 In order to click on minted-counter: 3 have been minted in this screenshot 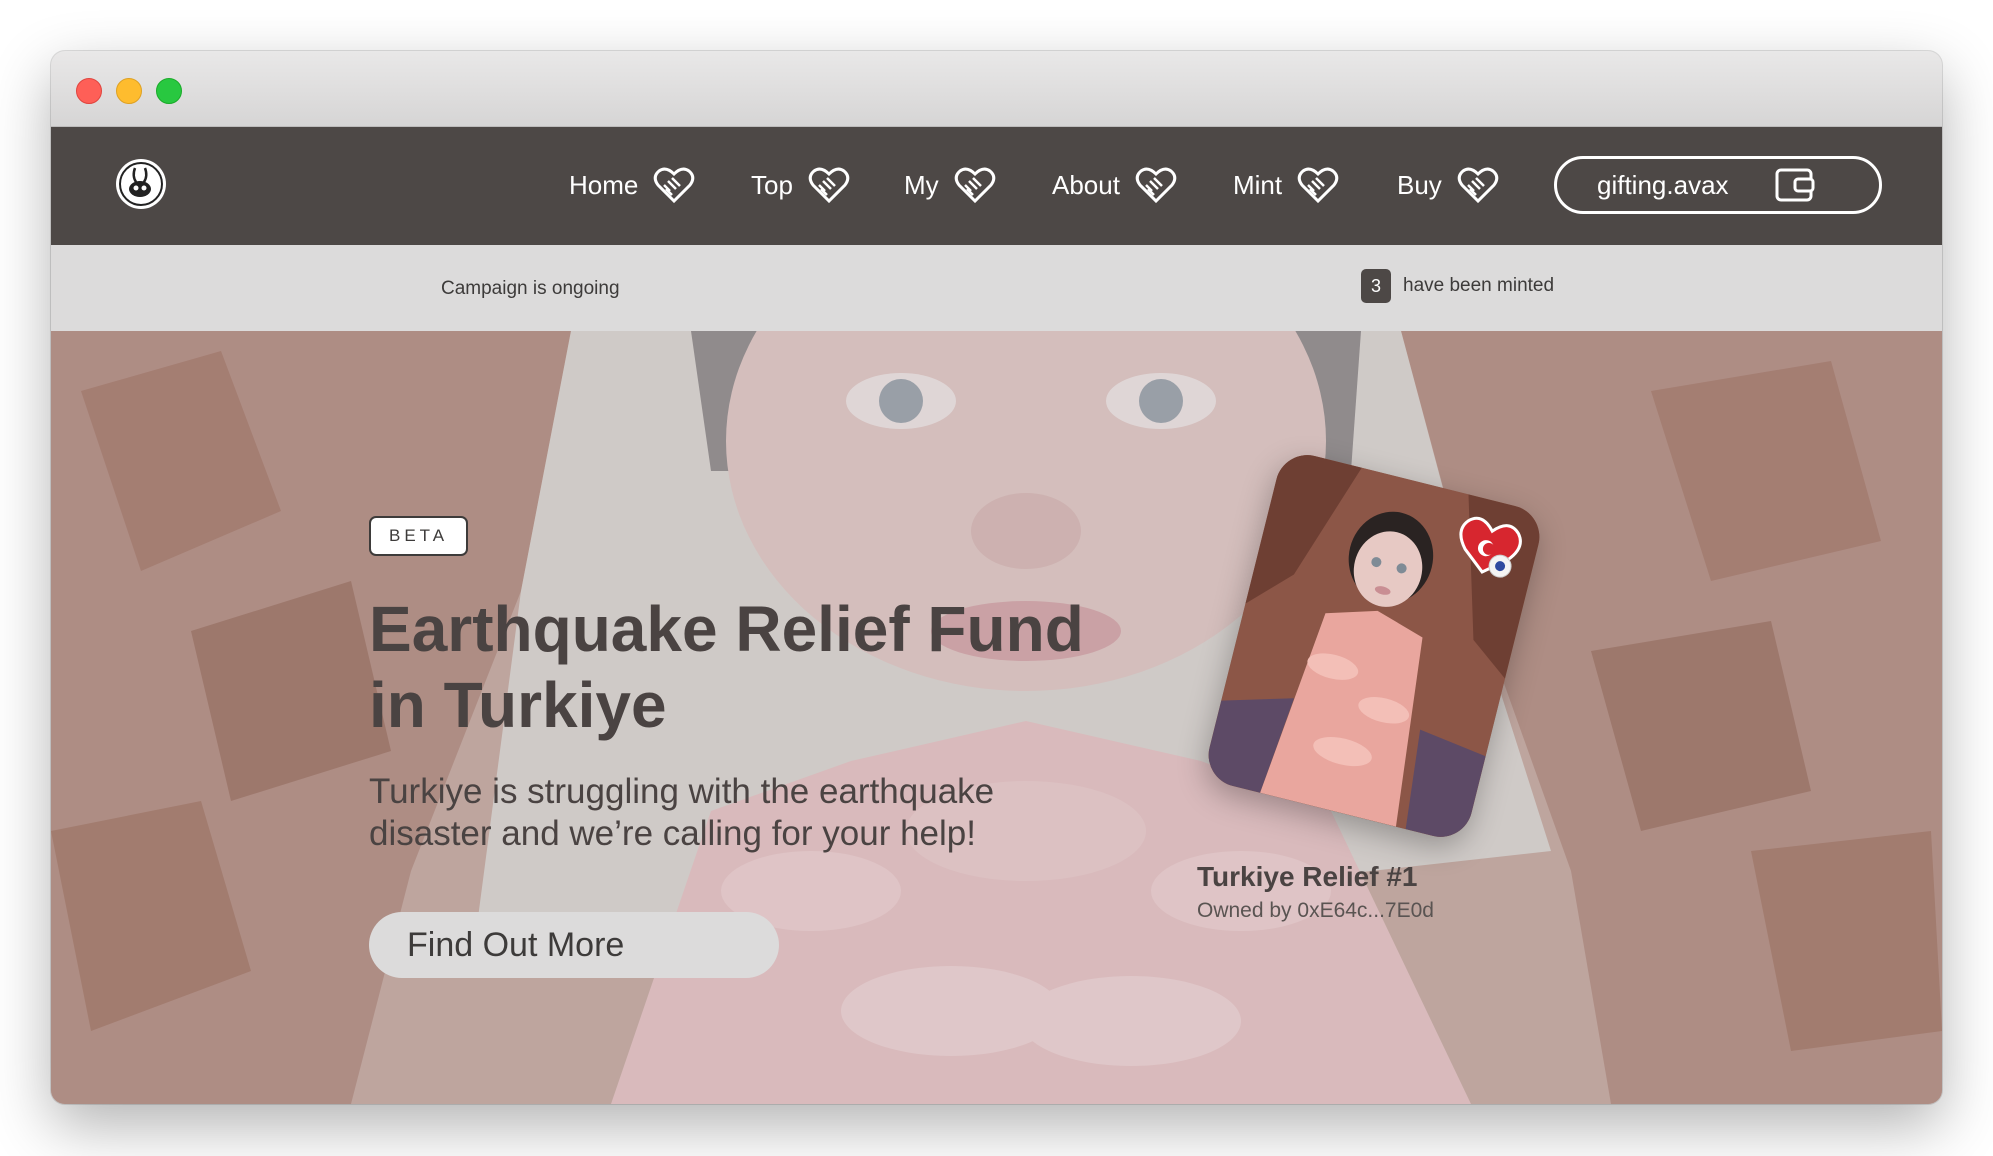, I will do `click(1457, 286)`.